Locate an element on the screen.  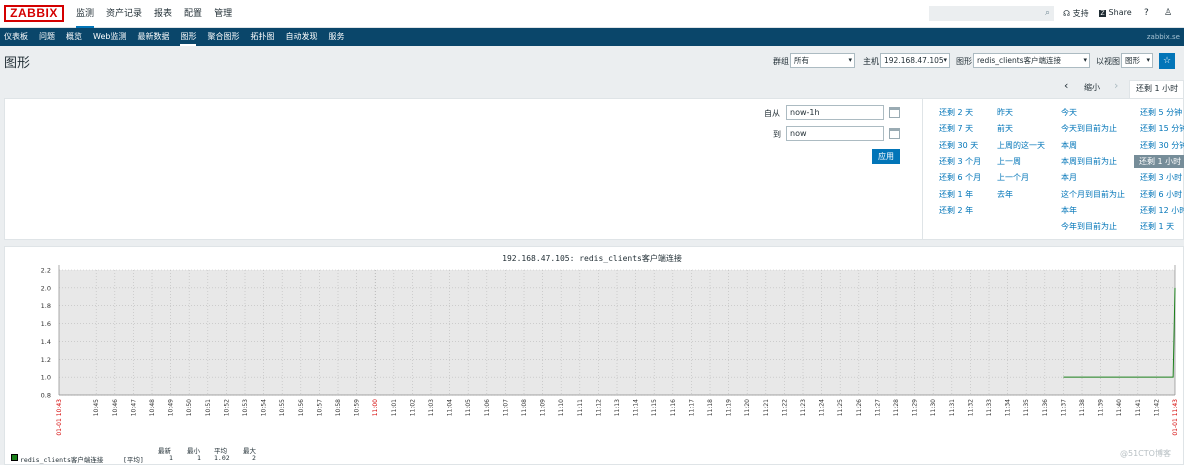
support-label: 支持 is located at coordinates (1080, 13).